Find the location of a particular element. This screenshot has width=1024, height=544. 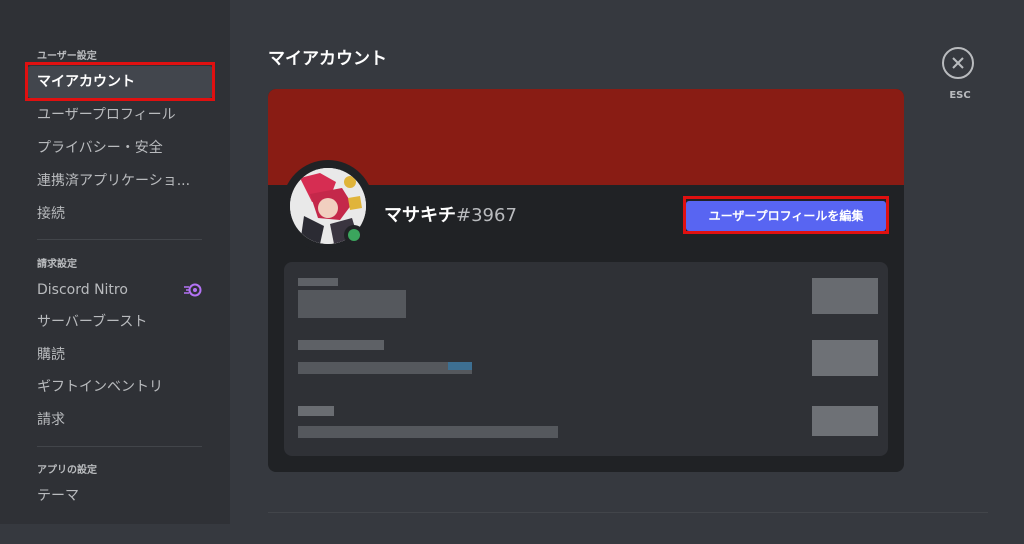

close-button is located at coordinates (958, 63).